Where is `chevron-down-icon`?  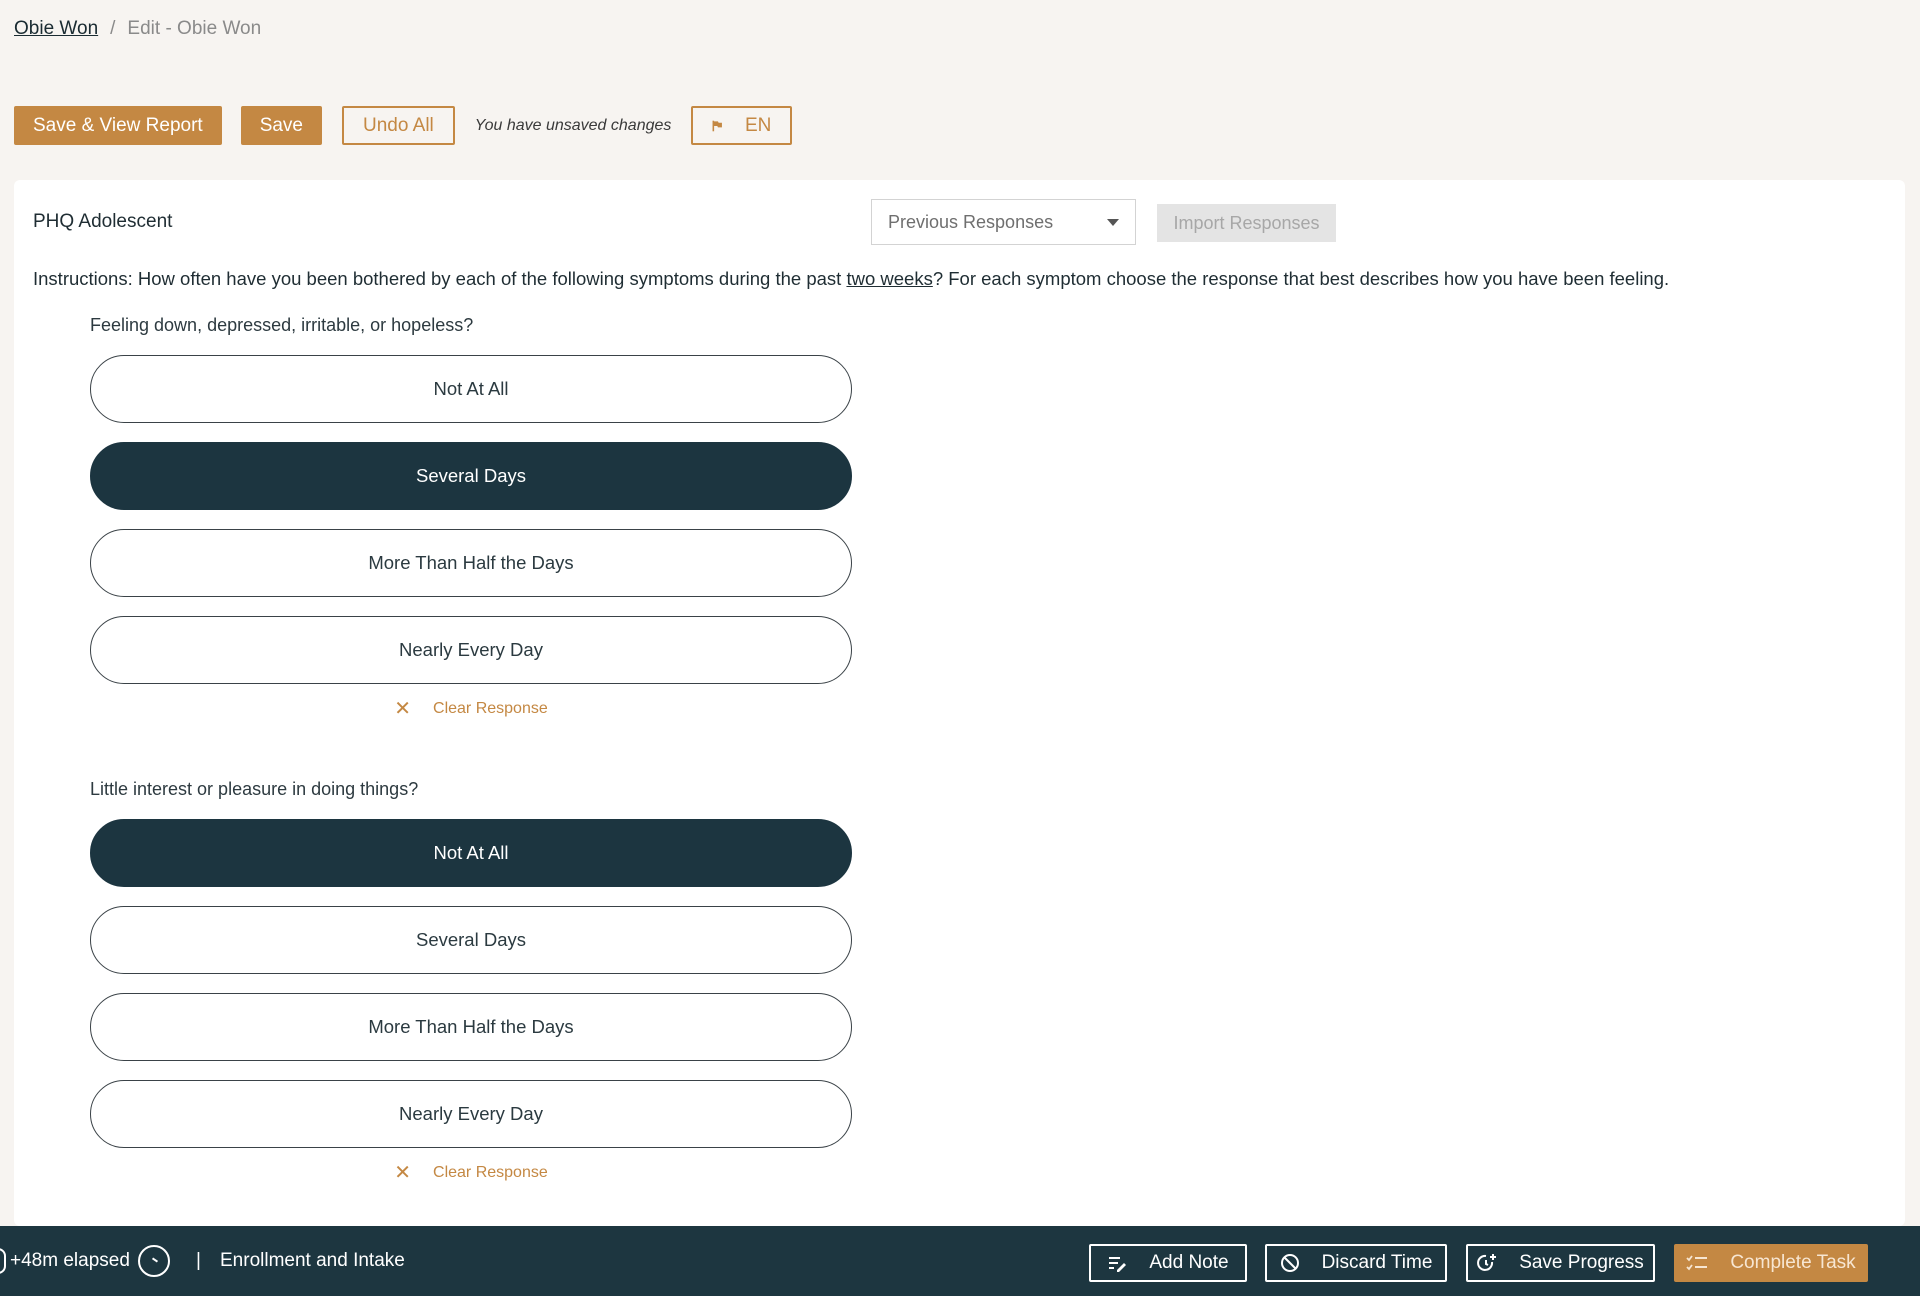
chevron-down-icon is located at coordinates (1113, 222).